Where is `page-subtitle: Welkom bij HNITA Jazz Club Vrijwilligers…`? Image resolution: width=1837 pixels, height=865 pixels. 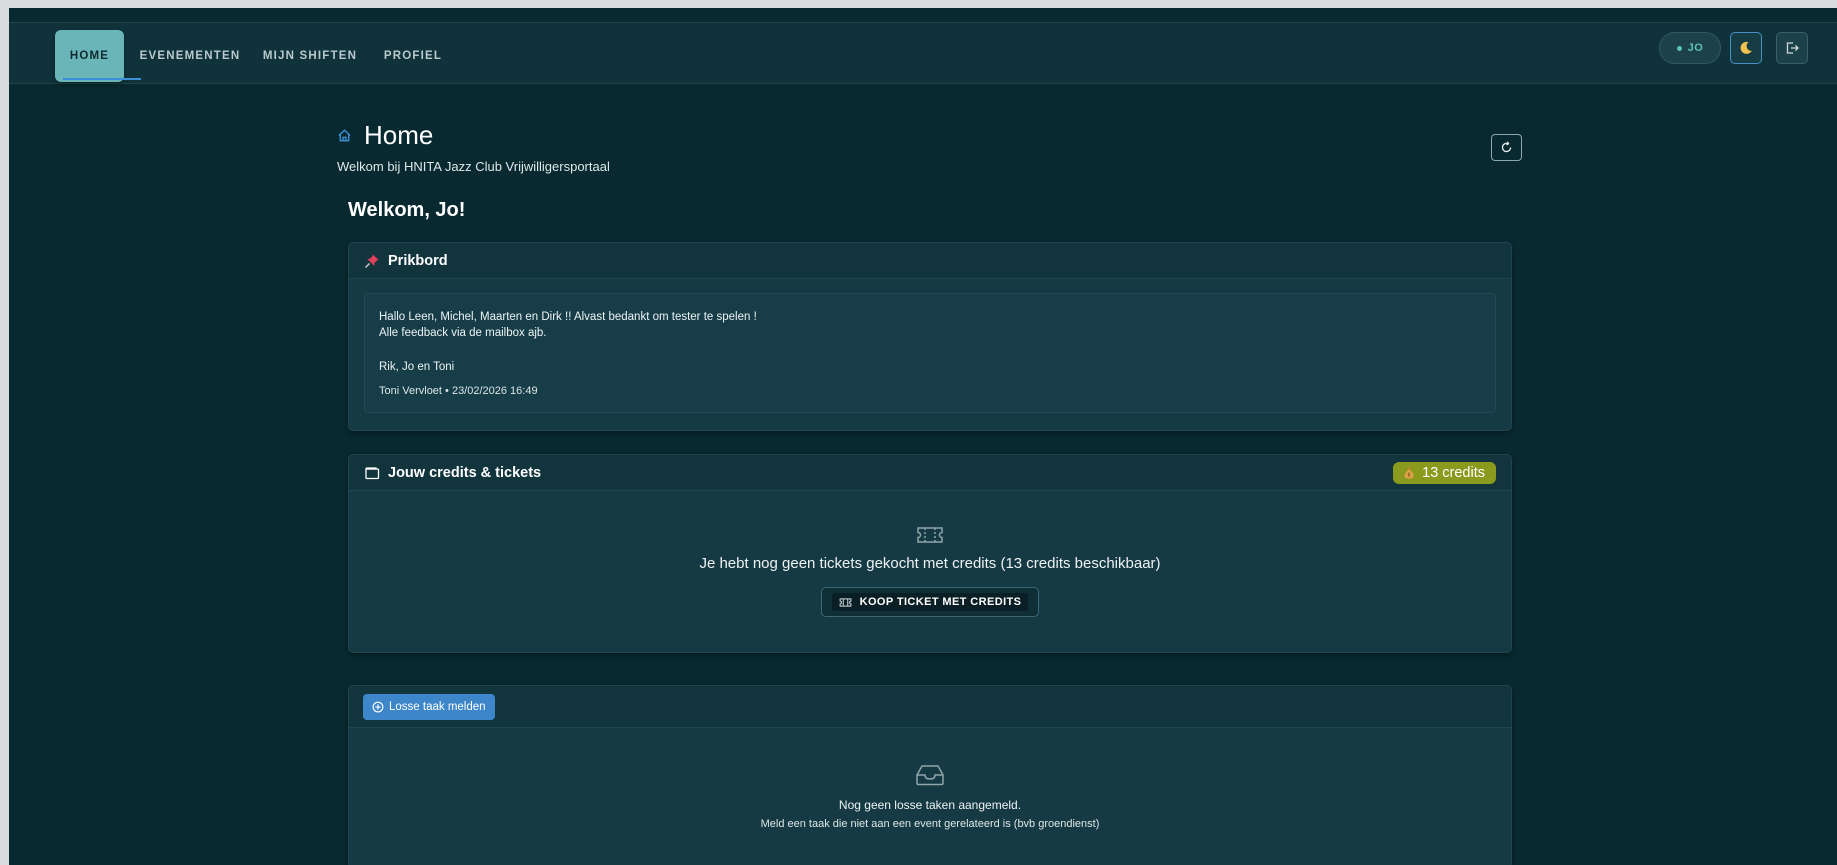
page-subtitle: Welkom bij HNITA Jazz Club Vrijwilligers… is located at coordinates (473, 166).